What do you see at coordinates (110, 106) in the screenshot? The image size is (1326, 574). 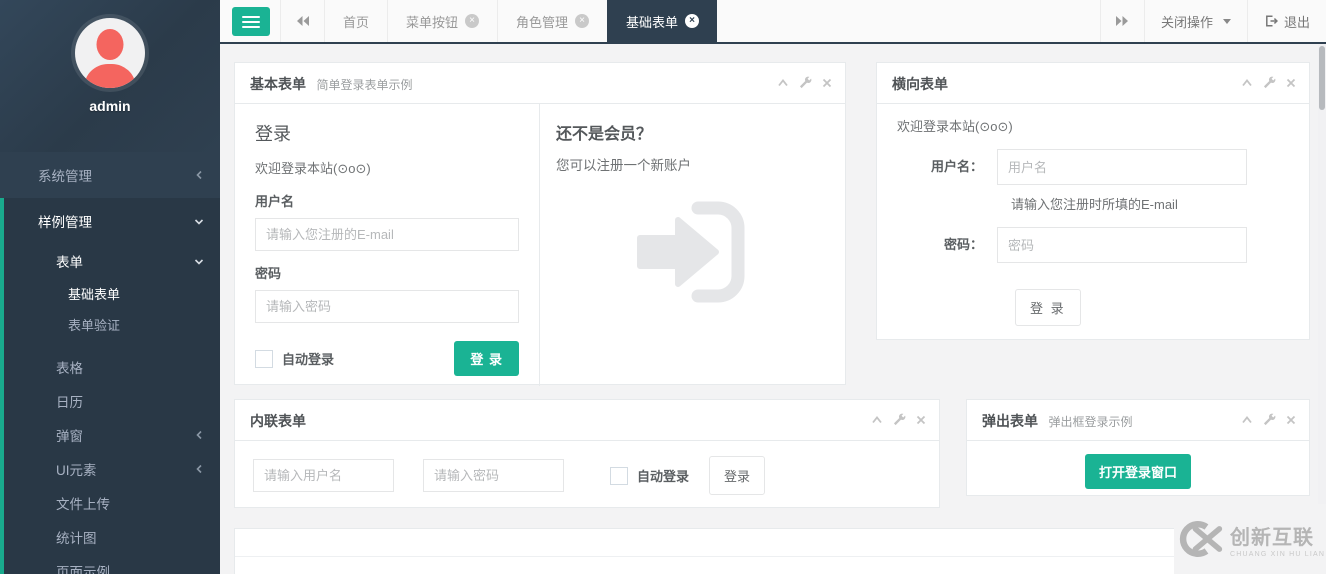 I see `username-text: admin` at bounding box center [110, 106].